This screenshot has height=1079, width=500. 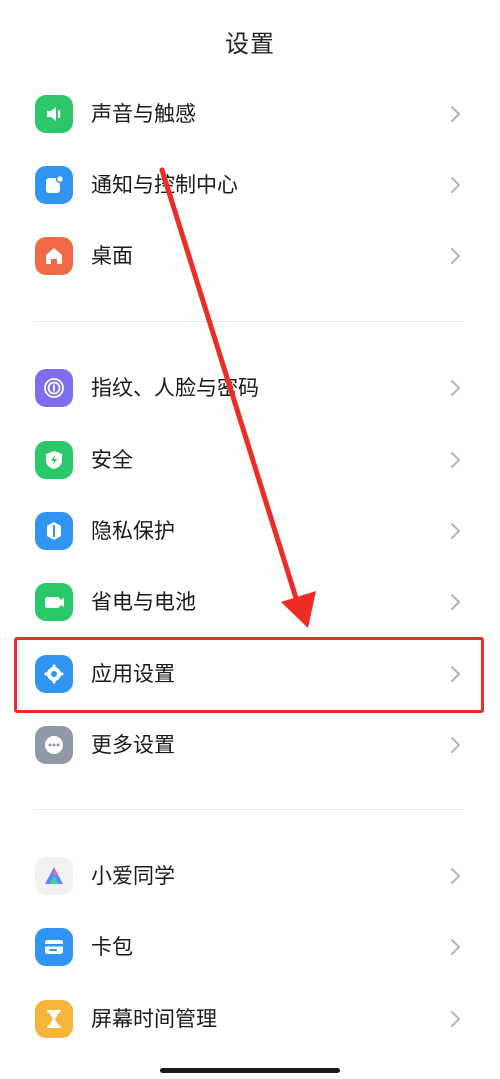 What do you see at coordinates (54, 1019) in the screenshot?
I see `hourglass-icon` at bounding box center [54, 1019].